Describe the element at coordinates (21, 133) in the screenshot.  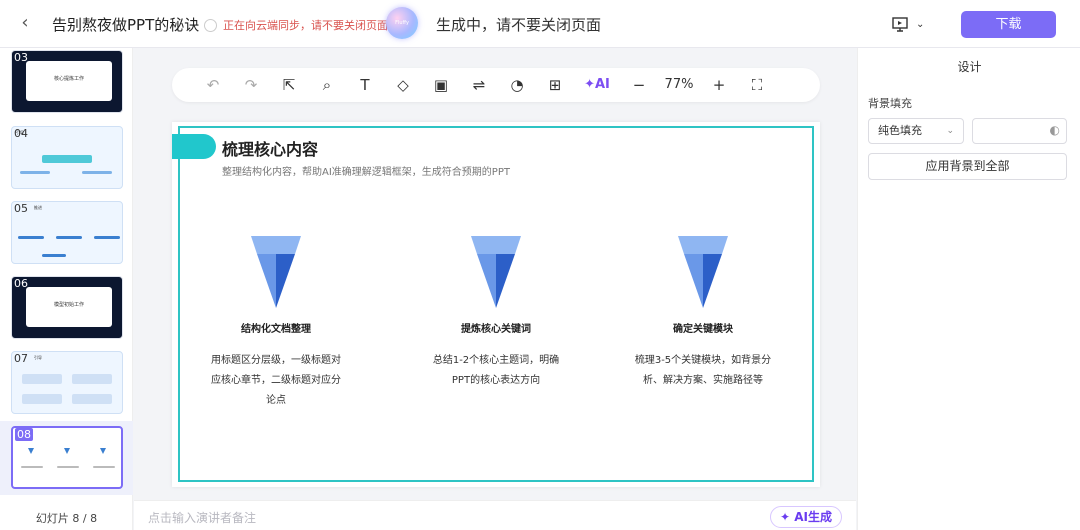
I see `thumbnail-number: 04` at that location.